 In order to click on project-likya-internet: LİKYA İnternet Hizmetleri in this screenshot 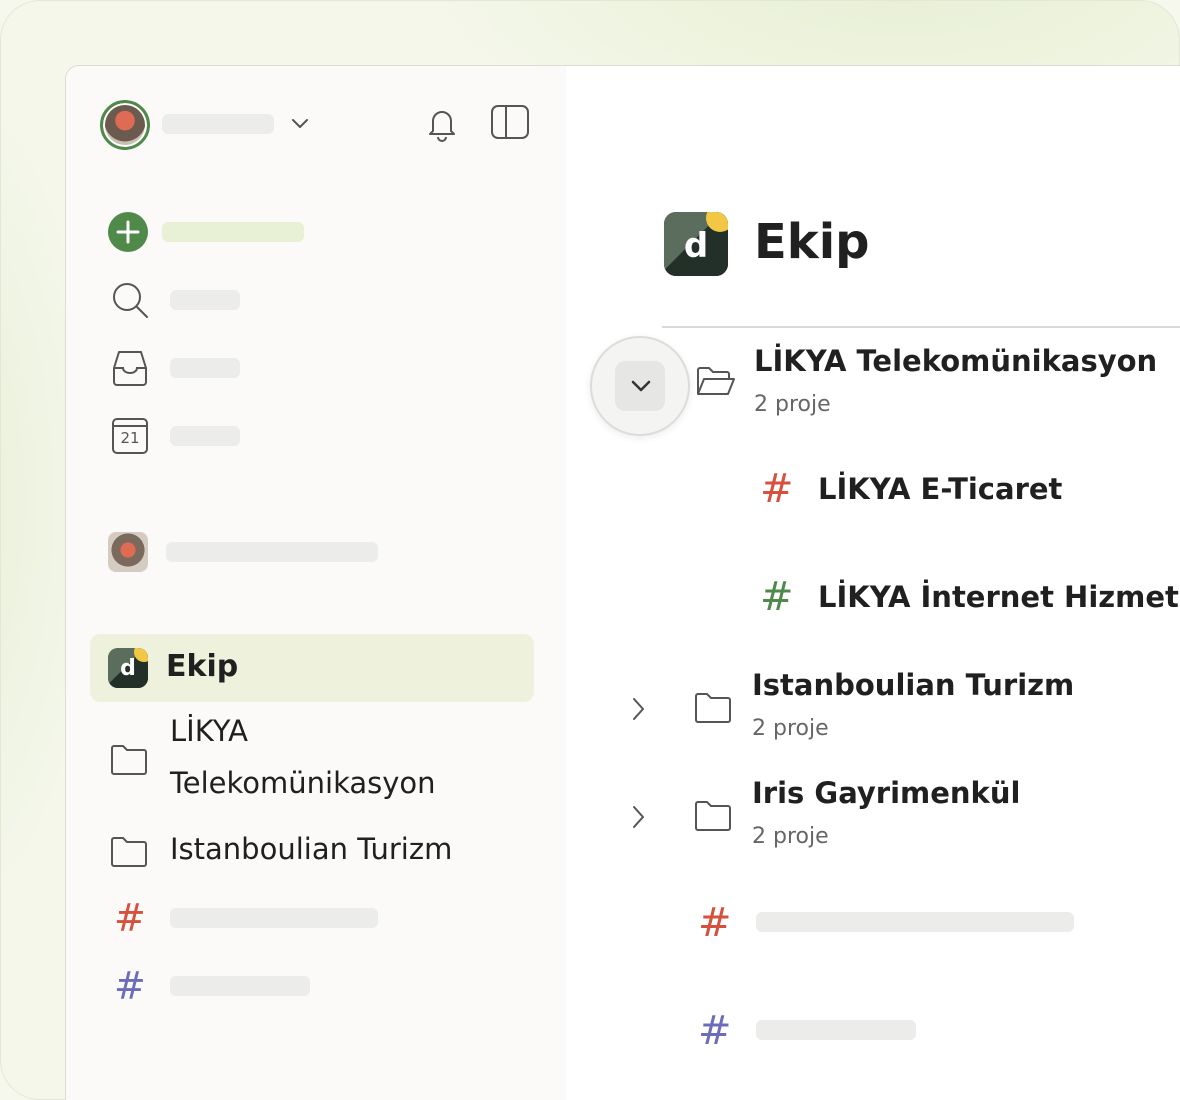, I will do `click(999, 597)`.